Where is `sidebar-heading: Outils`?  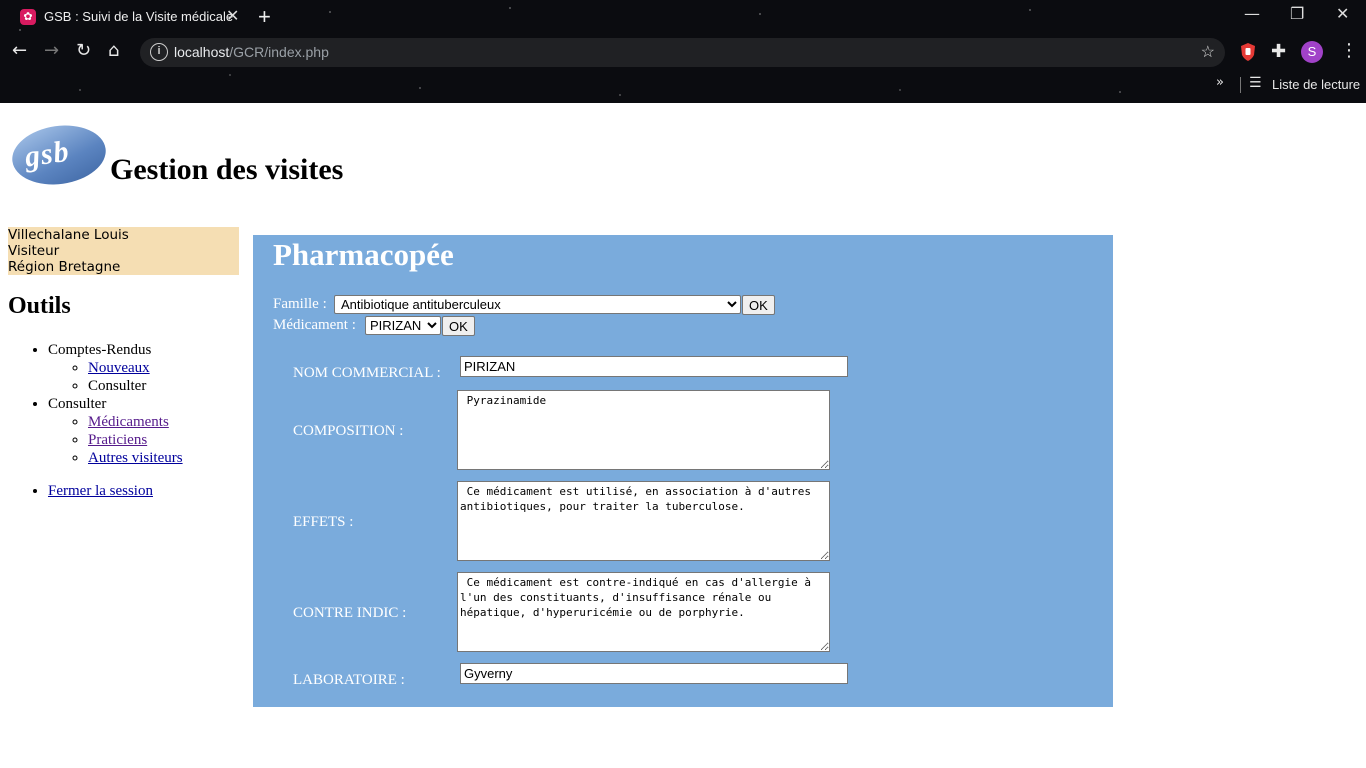 sidebar-heading: Outils is located at coordinates (39, 306).